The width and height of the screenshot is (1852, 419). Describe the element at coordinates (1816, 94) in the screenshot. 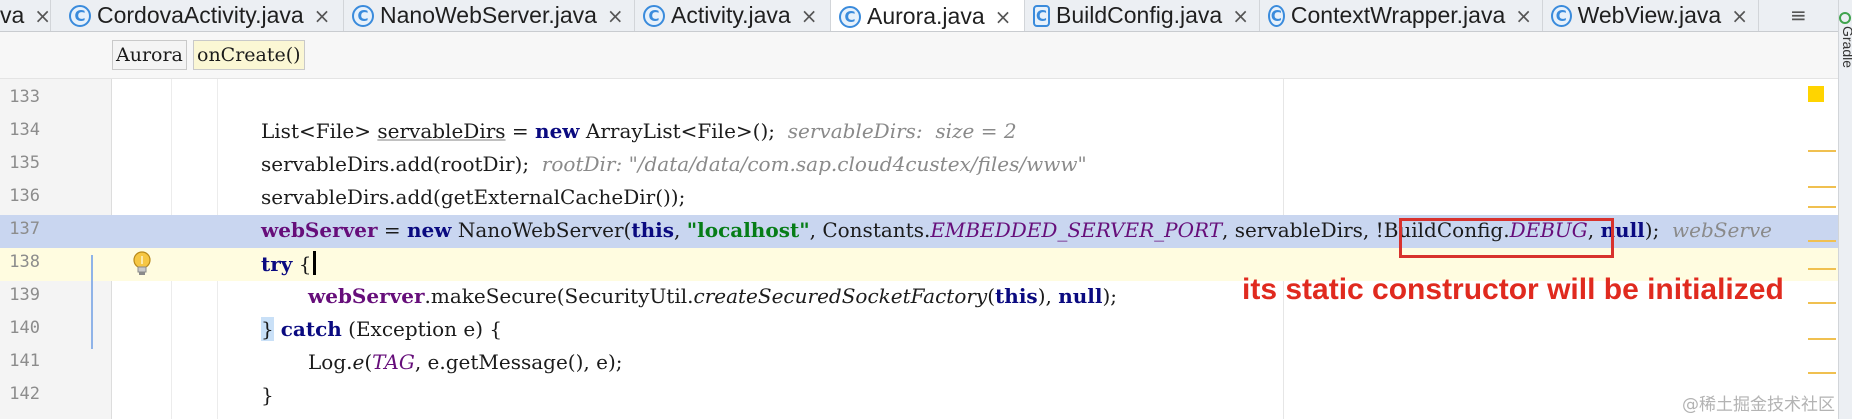

I see `inspection-status-icon` at that location.